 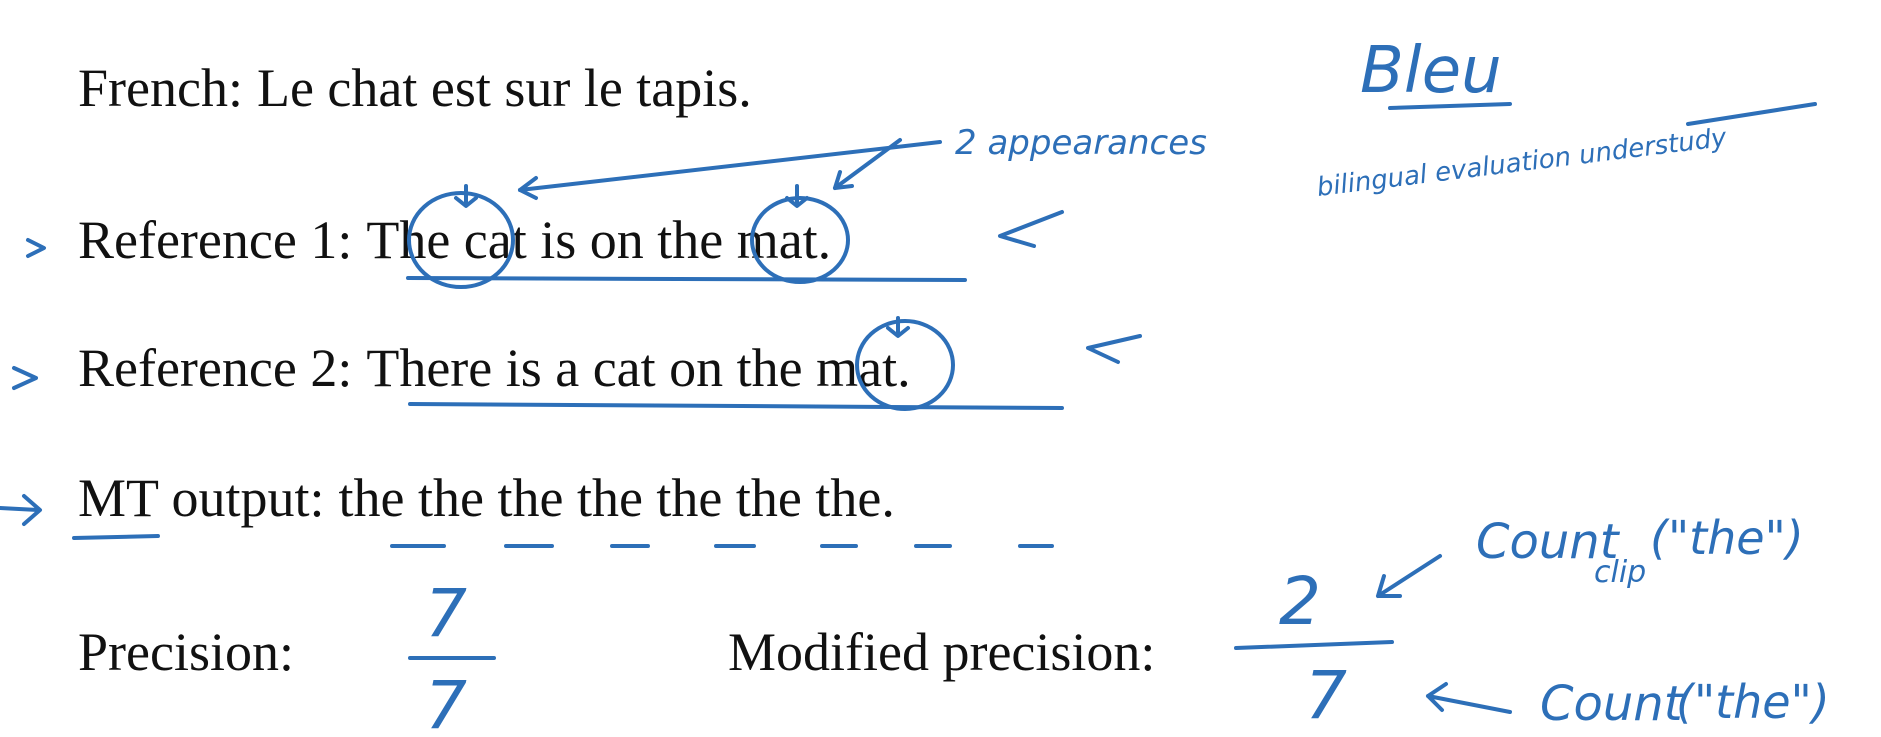 What do you see at coordinates (843, 180) in the screenshot?
I see `arrow-head-second-the` at bounding box center [843, 180].